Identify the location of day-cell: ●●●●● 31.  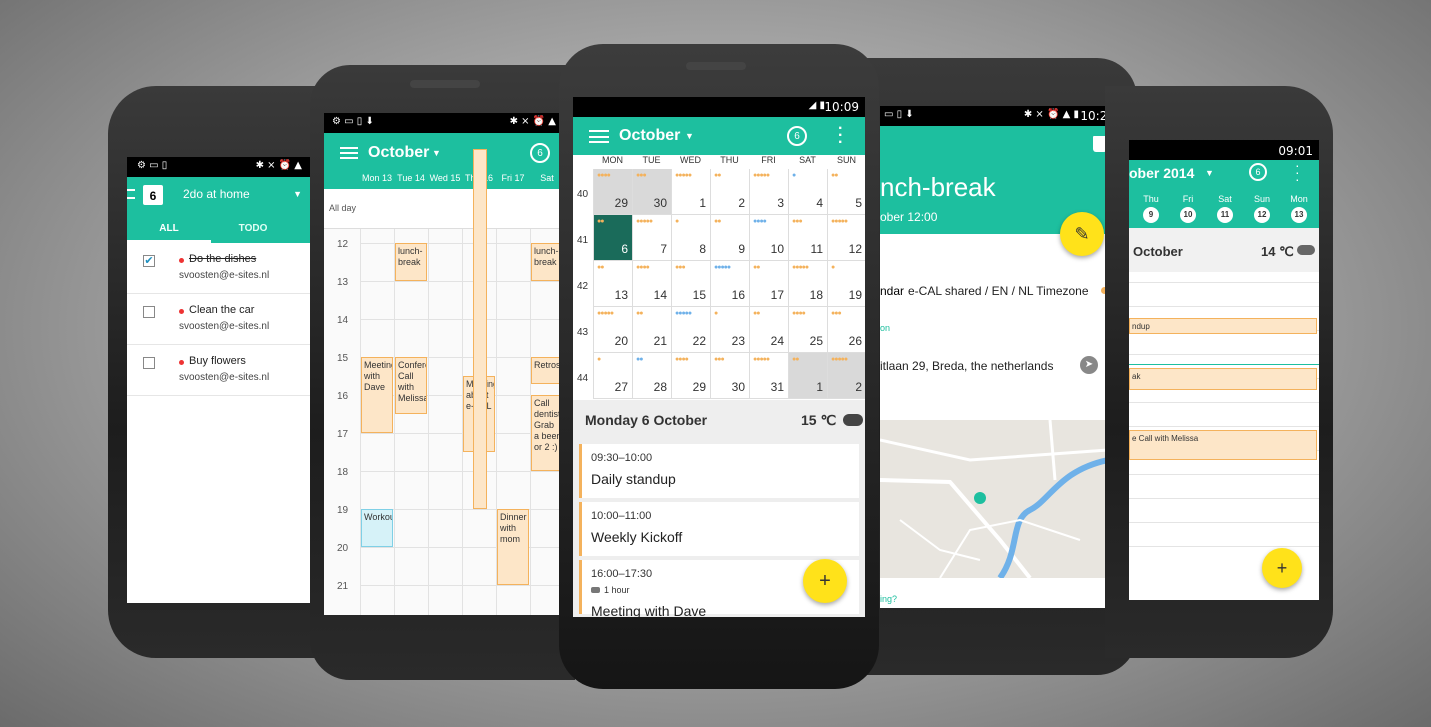
(768, 376).